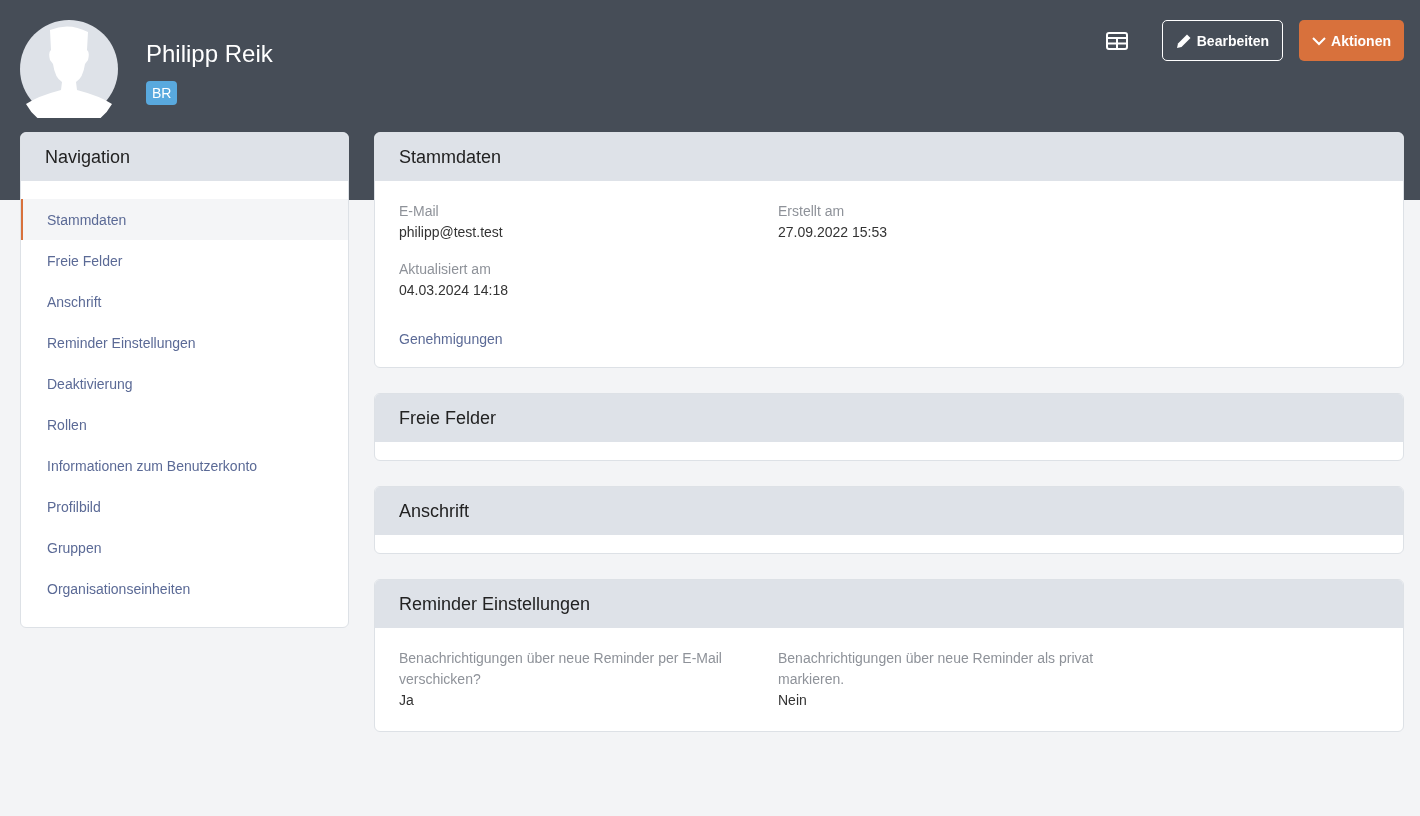  I want to click on field-label: Benachrichtigungen über neue Reminder als privat markieren., so click(936, 669).